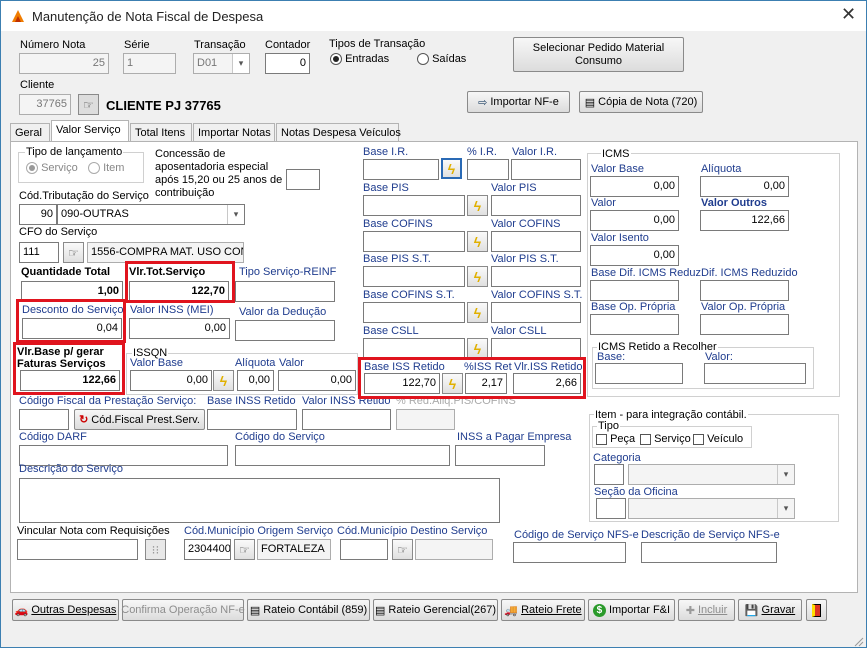  Describe the element at coordinates (848, 14) in the screenshot. I see `close-button: ✕` at that location.